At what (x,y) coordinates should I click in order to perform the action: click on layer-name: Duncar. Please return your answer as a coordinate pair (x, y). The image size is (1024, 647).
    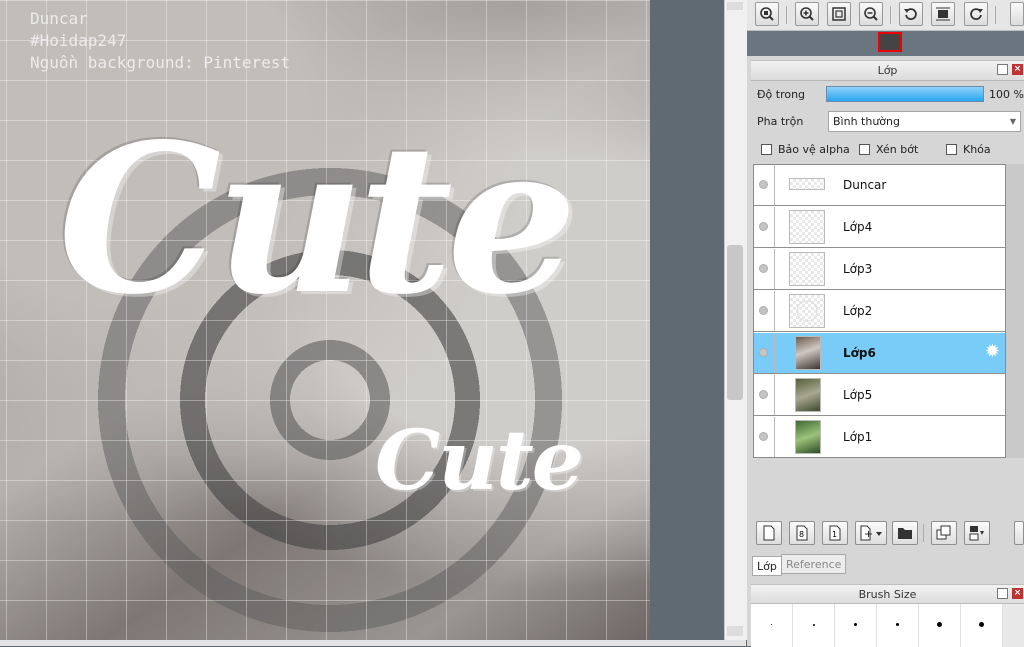
    Looking at the image, I should click on (865, 185).